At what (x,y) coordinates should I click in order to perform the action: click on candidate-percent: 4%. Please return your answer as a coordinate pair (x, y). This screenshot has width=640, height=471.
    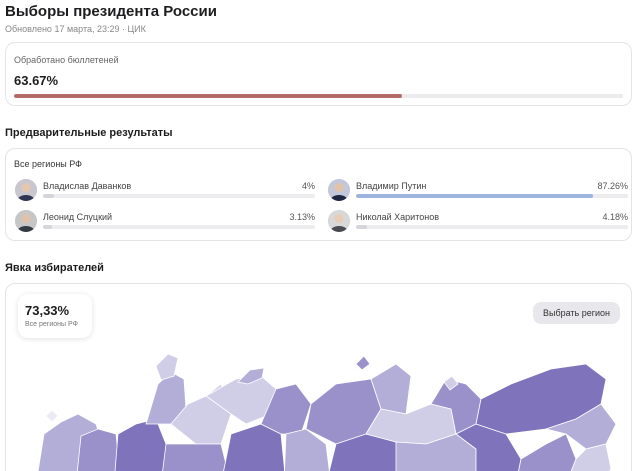
    Looking at the image, I should click on (308, 186).